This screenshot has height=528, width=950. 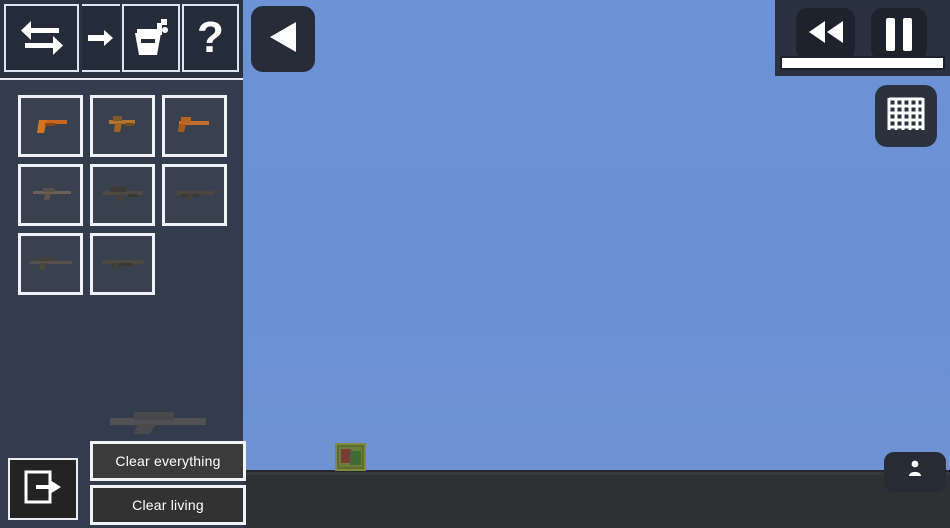 I want to click on timeline-fill, so click(x=862, y=63).